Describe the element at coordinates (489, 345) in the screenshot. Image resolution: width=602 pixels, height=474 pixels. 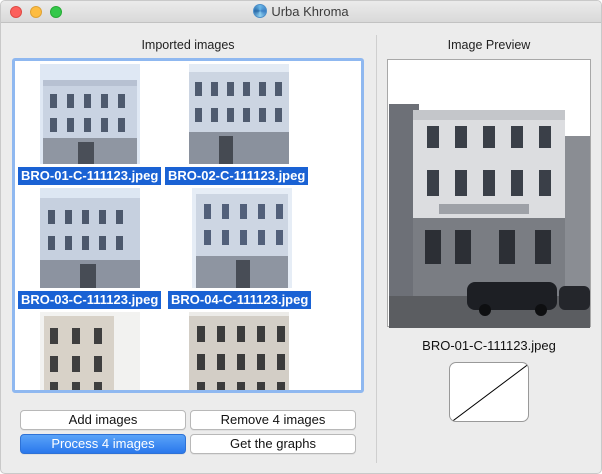
I see `preview-filename: BRO-01-C-111123.jpeg` at that location.